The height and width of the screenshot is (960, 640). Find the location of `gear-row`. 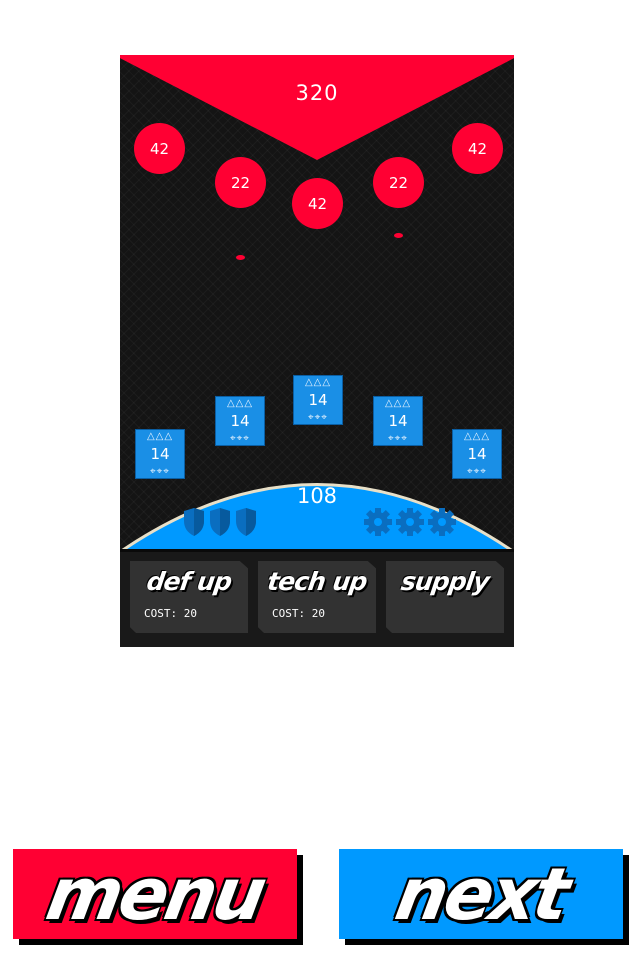

gear-row is located at coordinates (410, 522).